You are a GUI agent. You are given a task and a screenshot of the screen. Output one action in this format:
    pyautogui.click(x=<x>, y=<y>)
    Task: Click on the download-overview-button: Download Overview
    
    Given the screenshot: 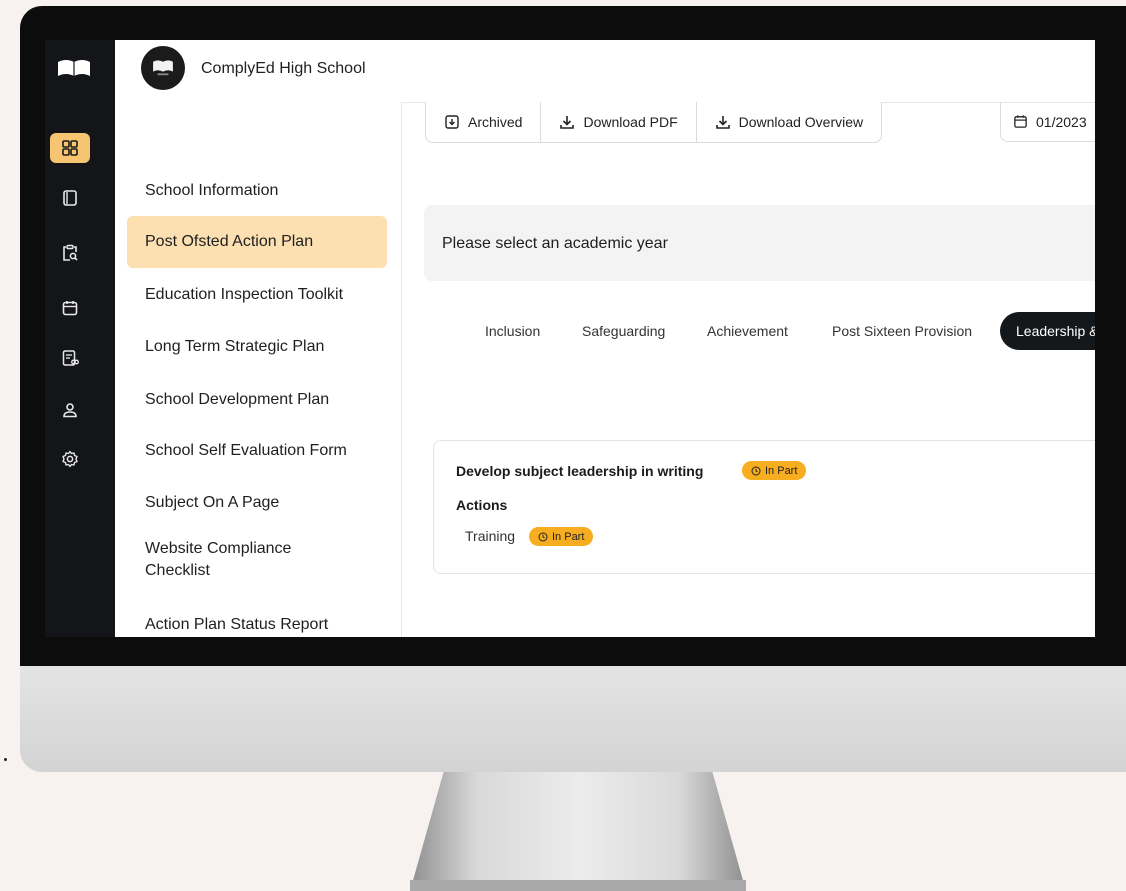 What is the action you would take?
    pyautogui.click(x=789, y=122)
    